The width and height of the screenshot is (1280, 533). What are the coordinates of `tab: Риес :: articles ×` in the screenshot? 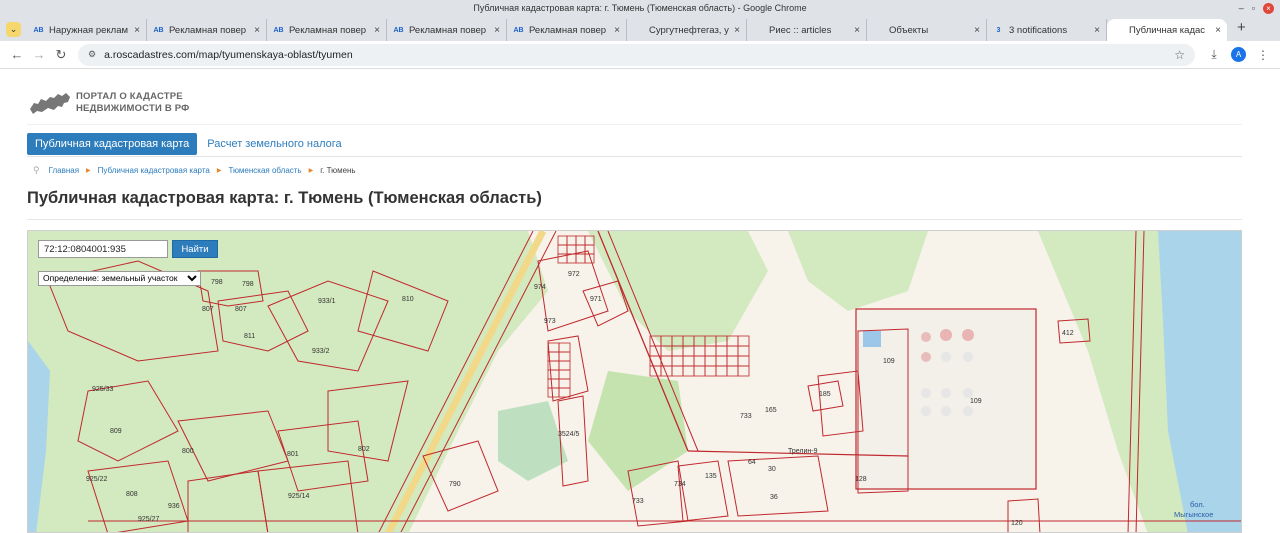 It's located at (807, 30).